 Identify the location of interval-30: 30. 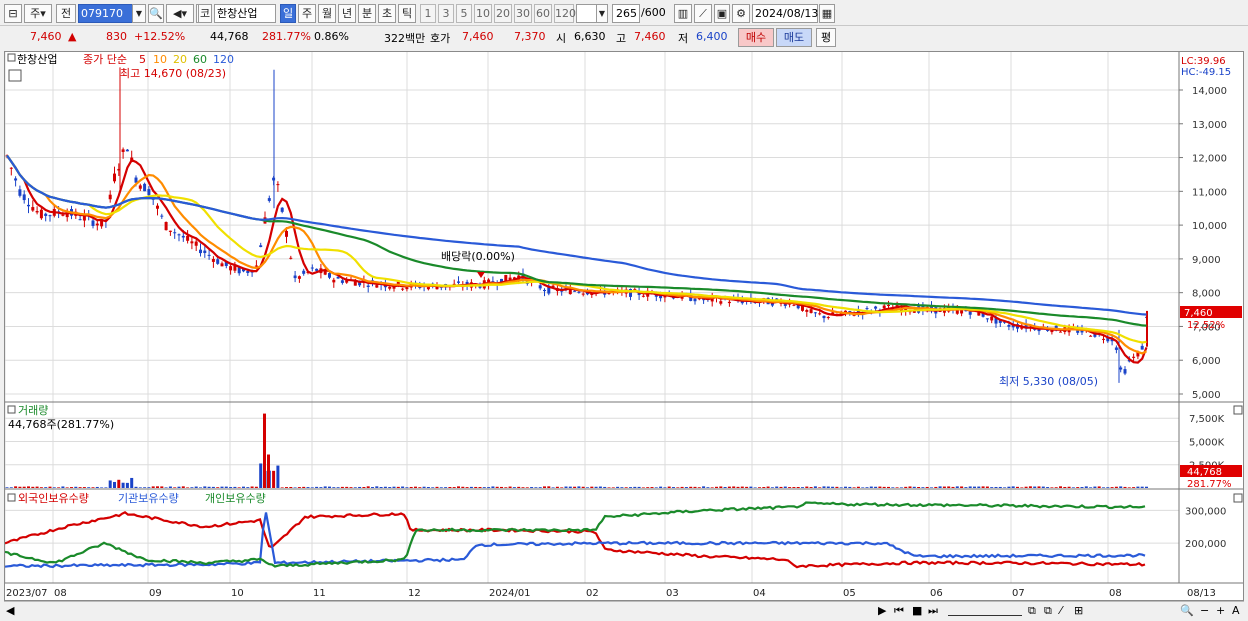
(523, 13).